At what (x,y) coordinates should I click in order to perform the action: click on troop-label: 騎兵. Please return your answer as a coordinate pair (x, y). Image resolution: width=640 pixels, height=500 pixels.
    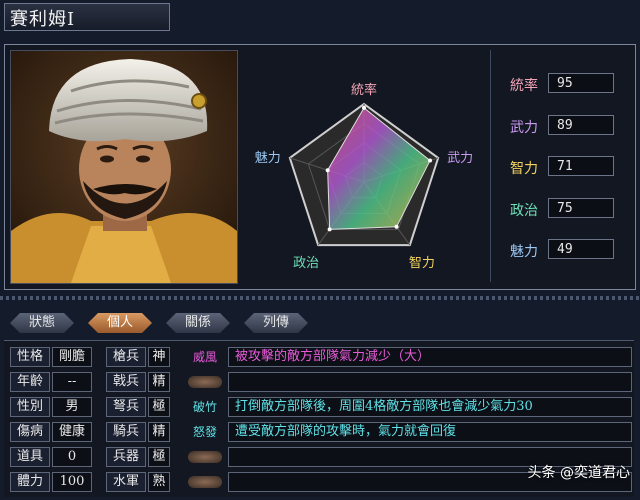
    Looking at the image, I should click on (126, 432).